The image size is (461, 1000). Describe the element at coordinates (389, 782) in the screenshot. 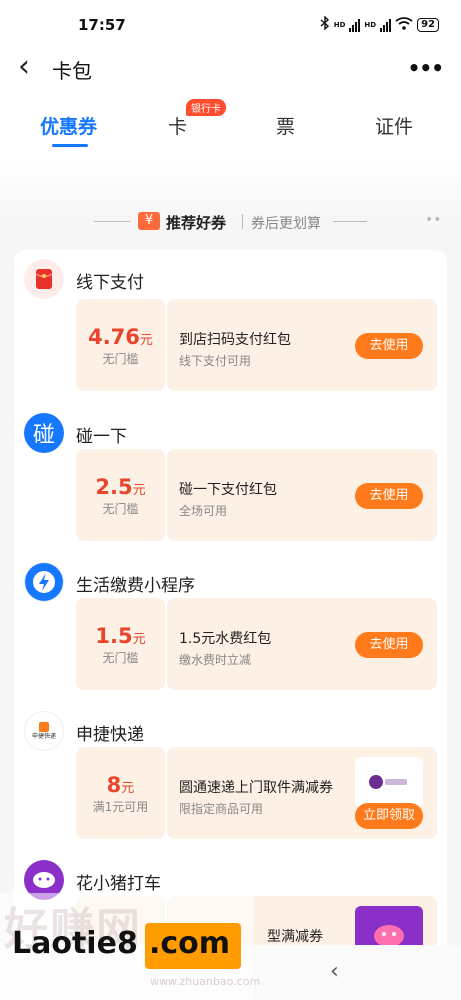

I see `product-thumbnail` at that location.